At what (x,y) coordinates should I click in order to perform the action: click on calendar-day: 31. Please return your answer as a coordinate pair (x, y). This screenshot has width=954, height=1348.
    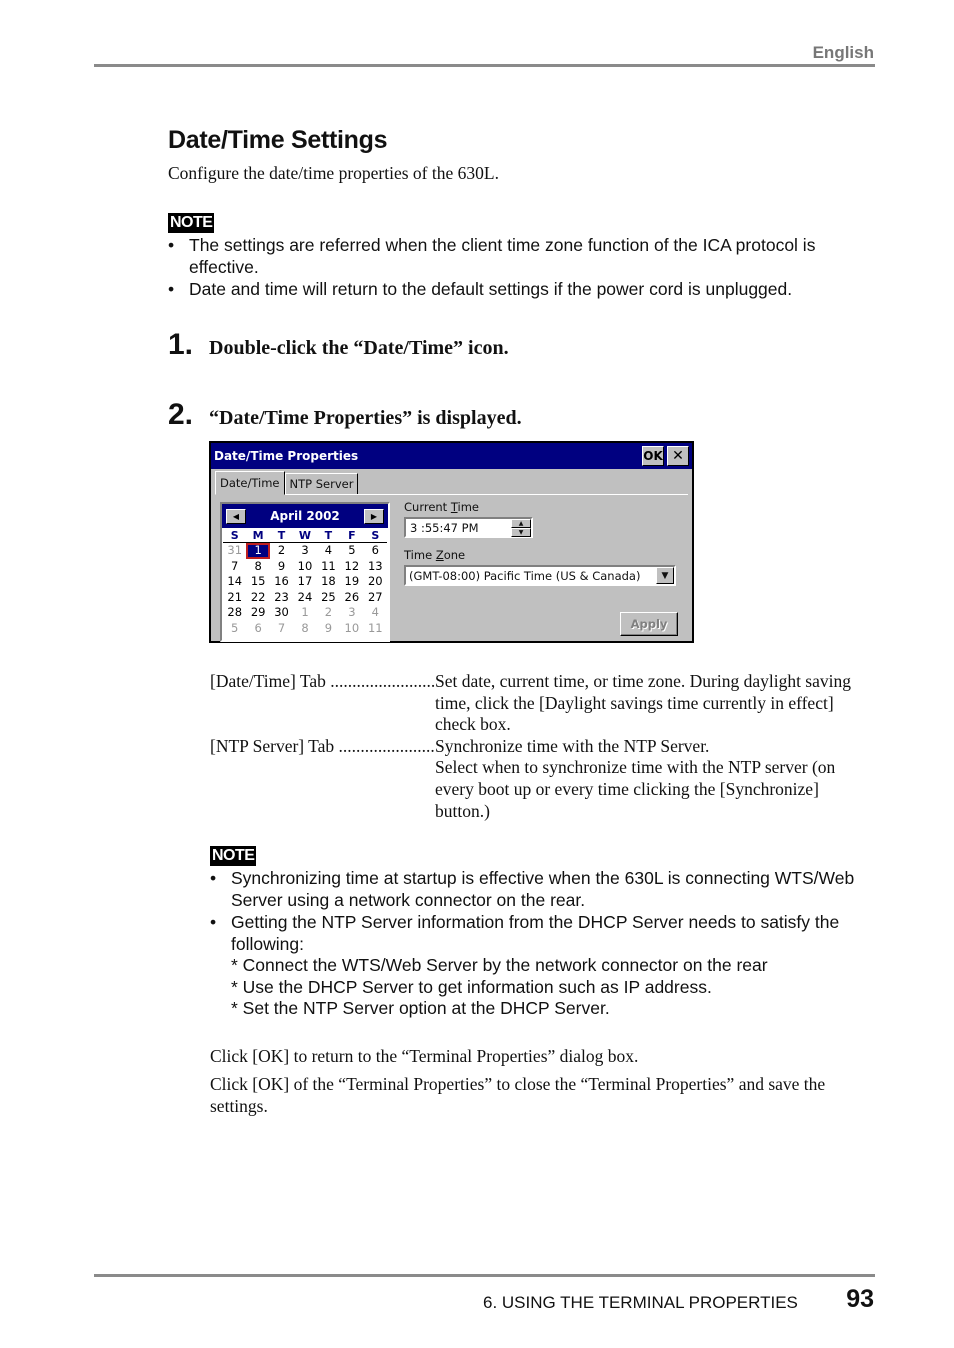
    Looking at the image, I should click on (234, 551).